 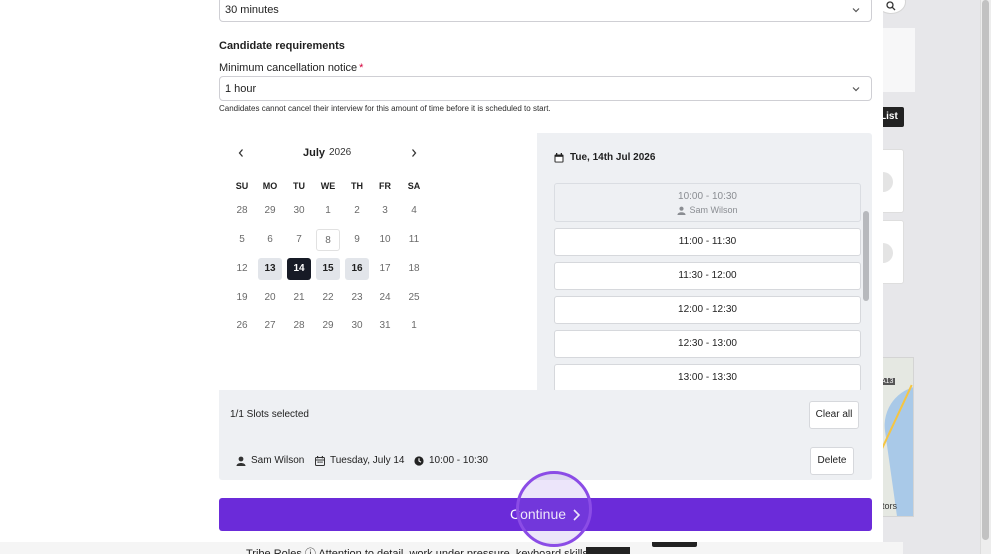 I want to click on background-bottom-button, so click(x=608, y=550).